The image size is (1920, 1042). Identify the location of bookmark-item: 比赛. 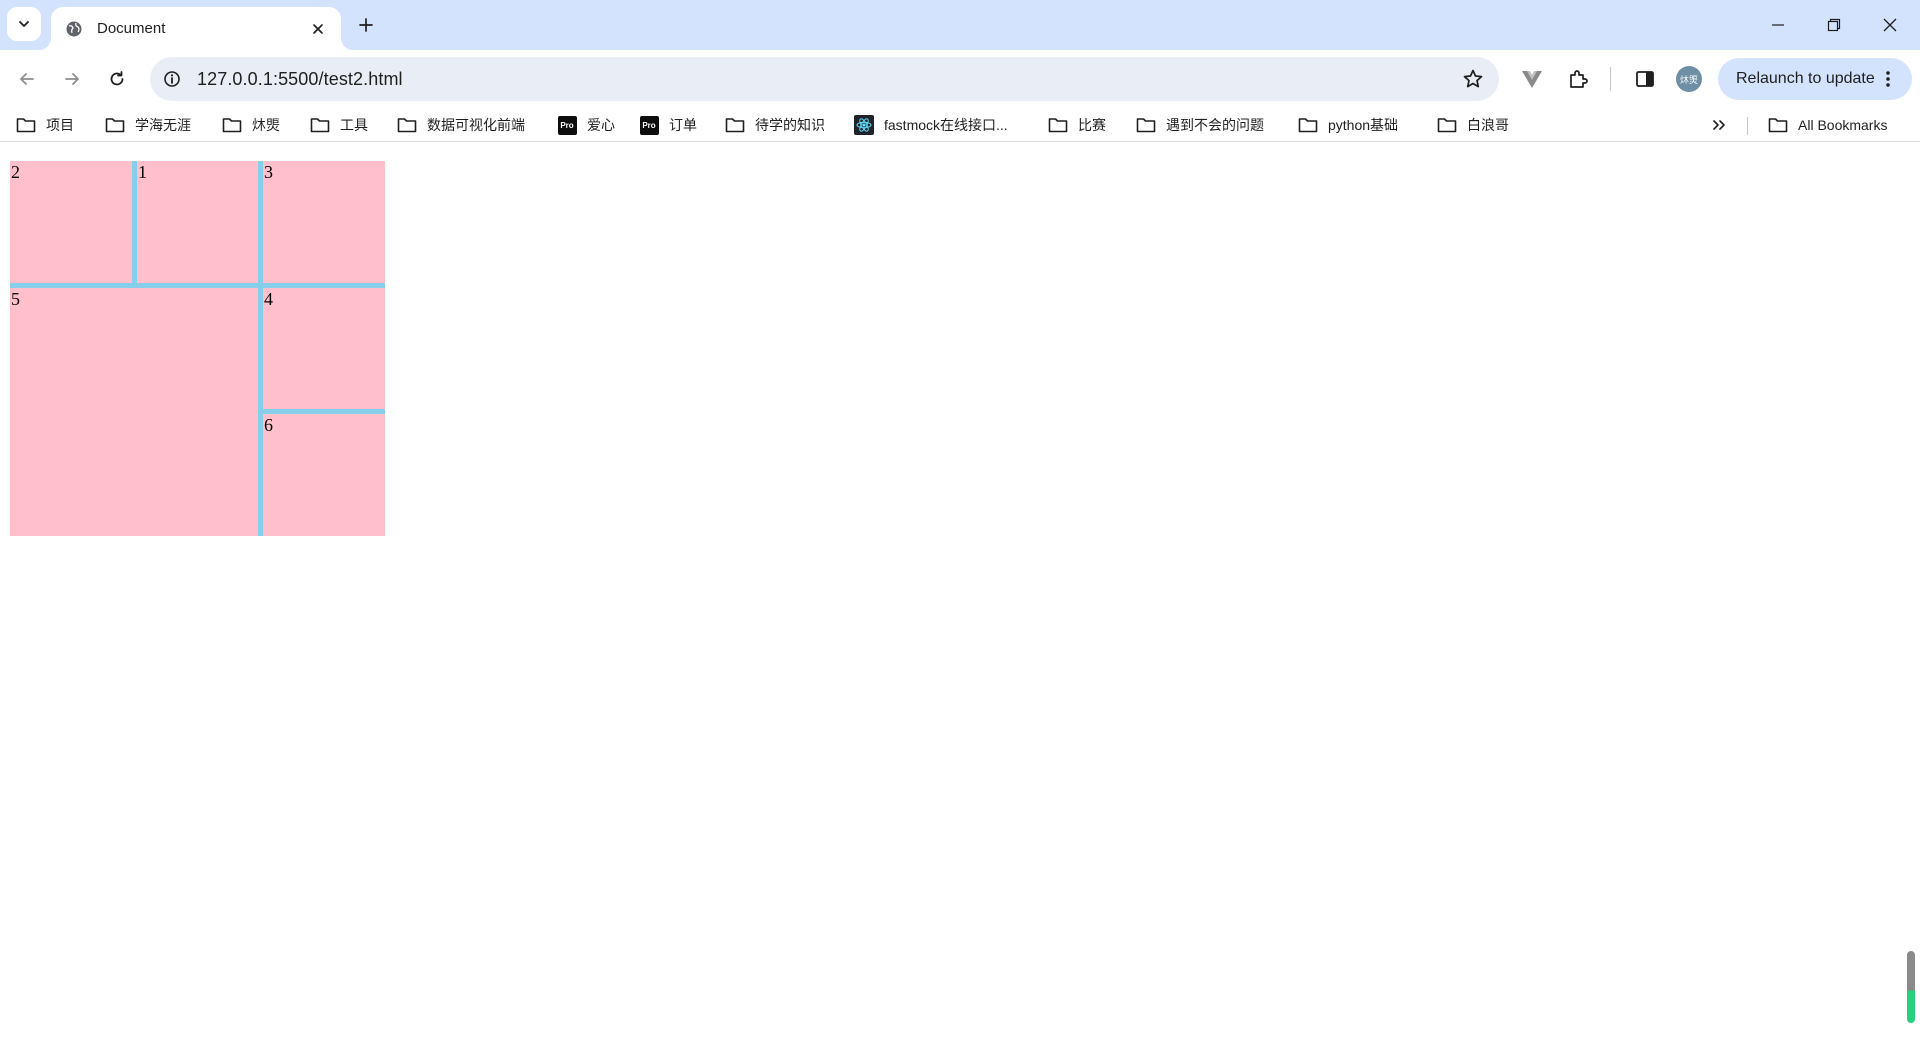
(1077, 125).